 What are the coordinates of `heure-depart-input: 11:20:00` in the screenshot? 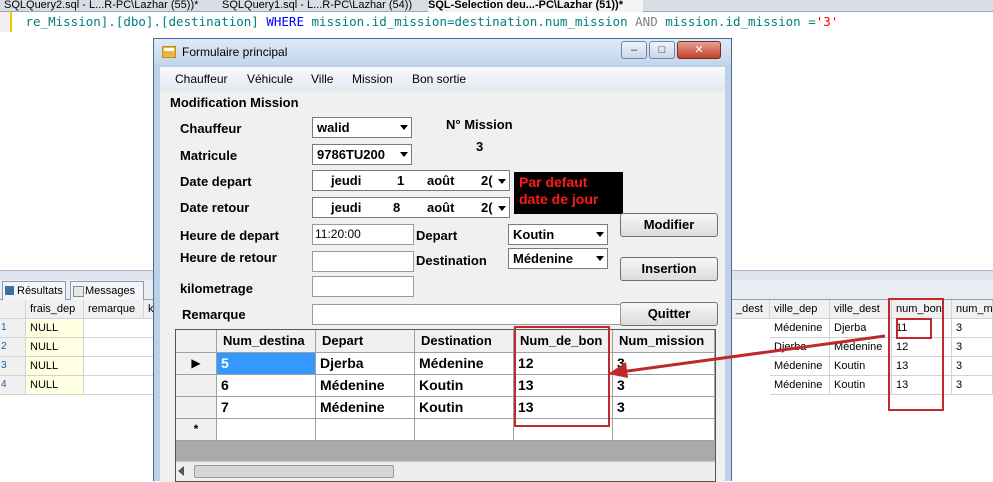 It's located at (363, 234).